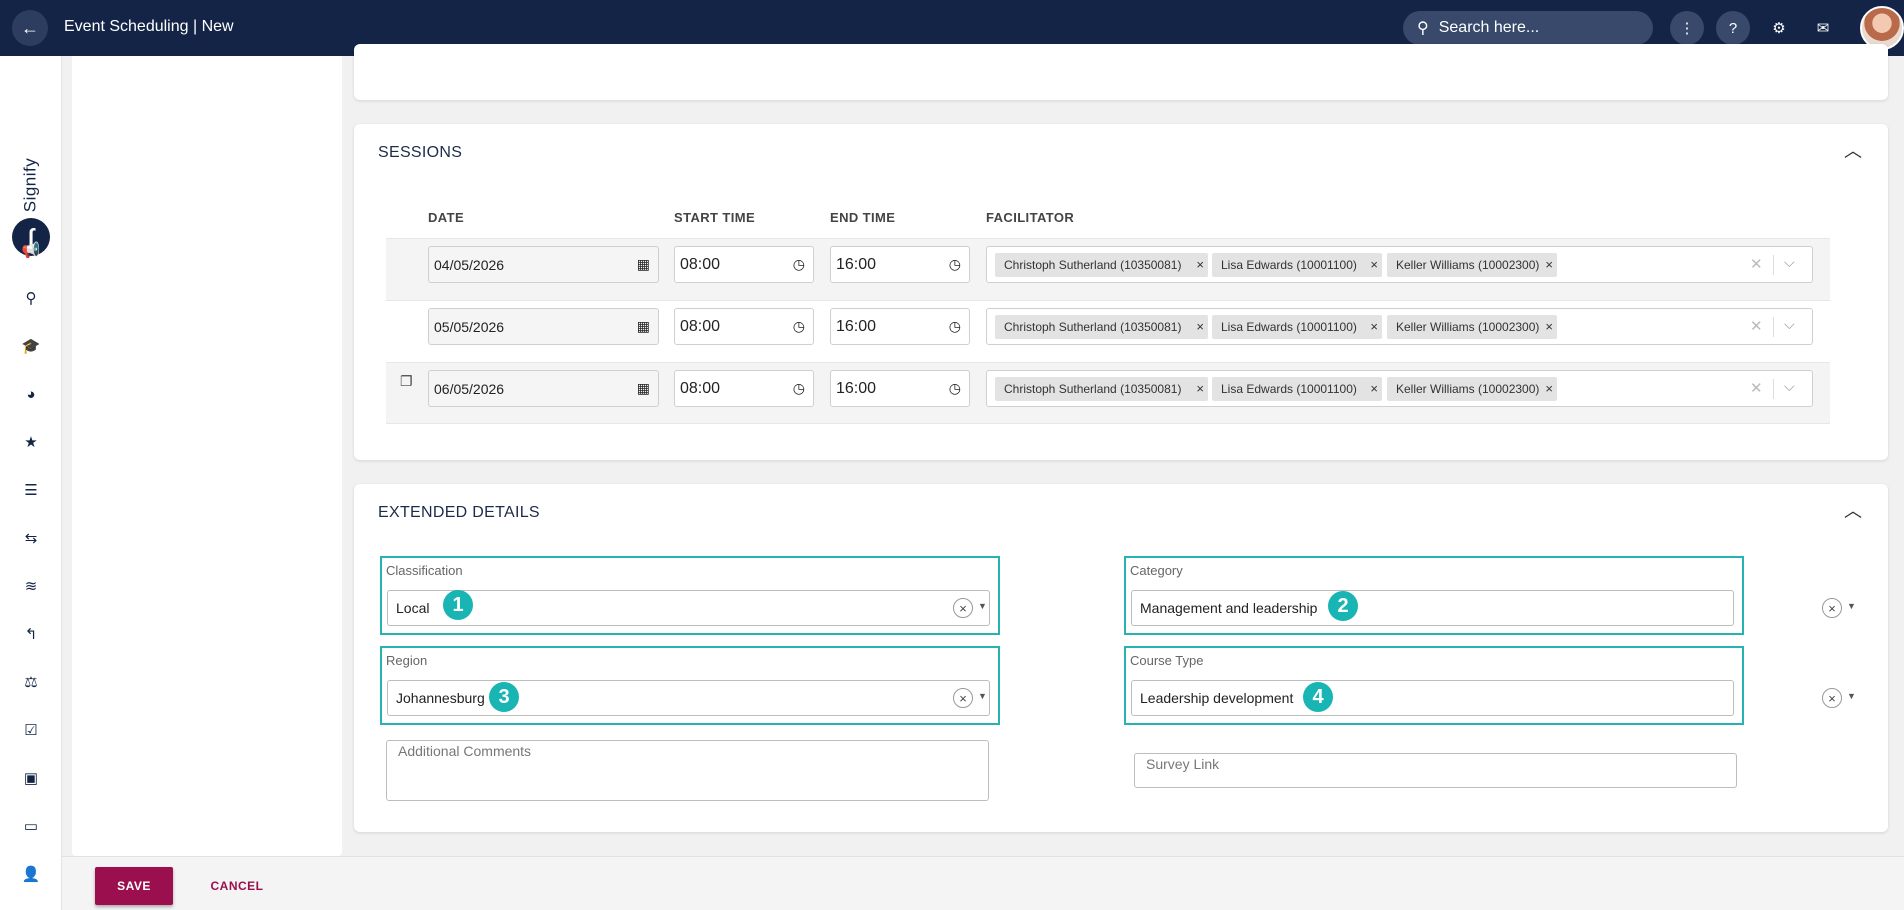  I want to click on divider, so click(1773, 389).